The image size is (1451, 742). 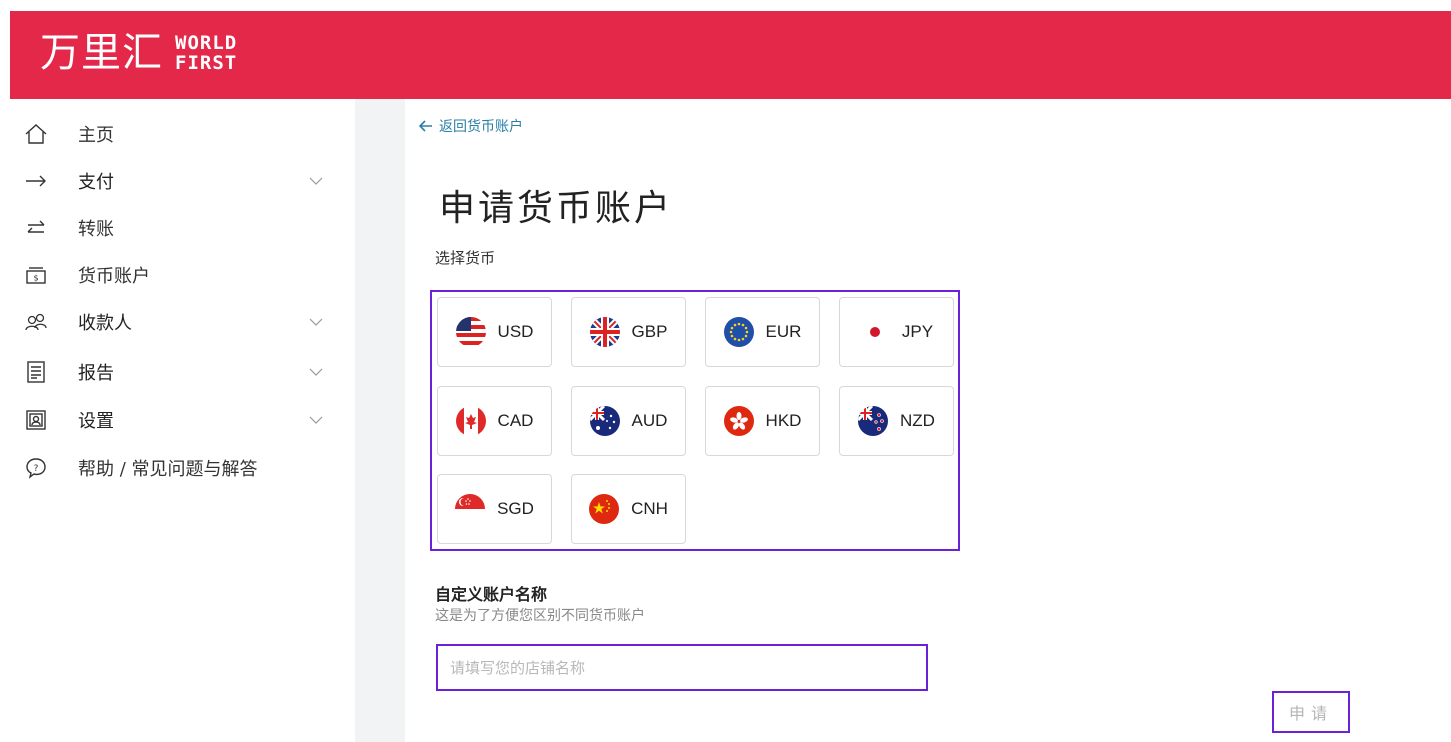 What do you see at coordinates (730, 55) in the screenshot?
I see `top-header: 万里汇 WORLD FIRST` at bounding box center [730, 55].